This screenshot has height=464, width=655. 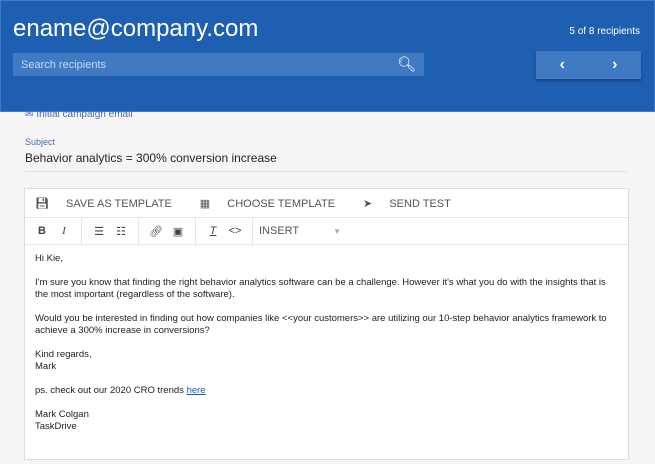 I want to click on choose-template-button: ▦ CHOOSE TEMPLATE, so click(x=274, y=203).